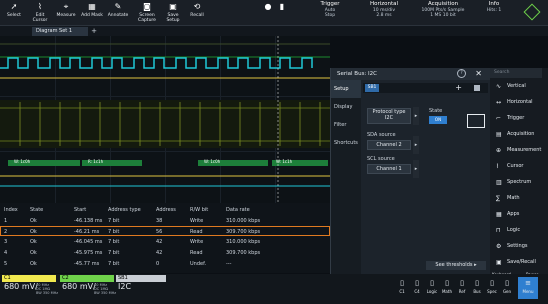 The image size is (548, 304). I want to click on c1-button: ▯ C1, so click(402, 288).